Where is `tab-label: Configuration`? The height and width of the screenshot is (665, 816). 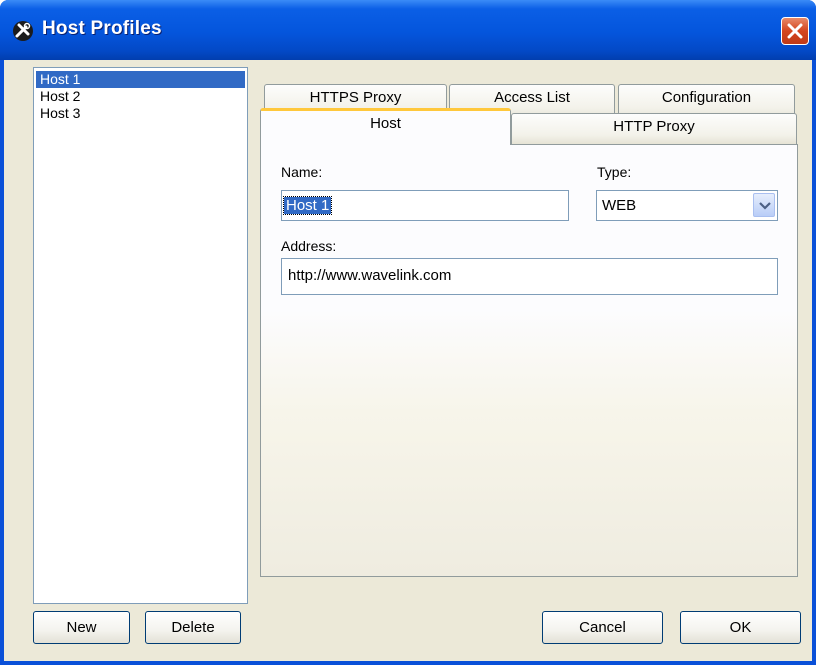 tab-label: Configuration is located at coordinates (706, 97).